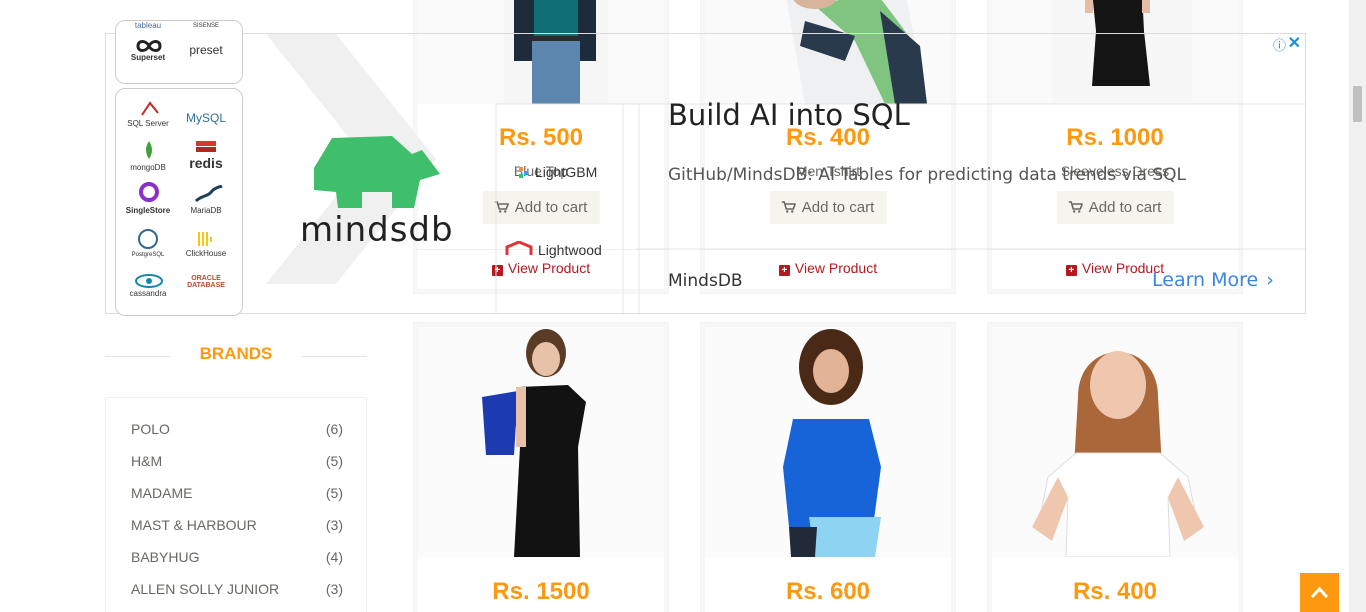 The width and height of the screenshot is (1366, 612). I want to click on brand-name: BABYHUG, so click(165, 557).